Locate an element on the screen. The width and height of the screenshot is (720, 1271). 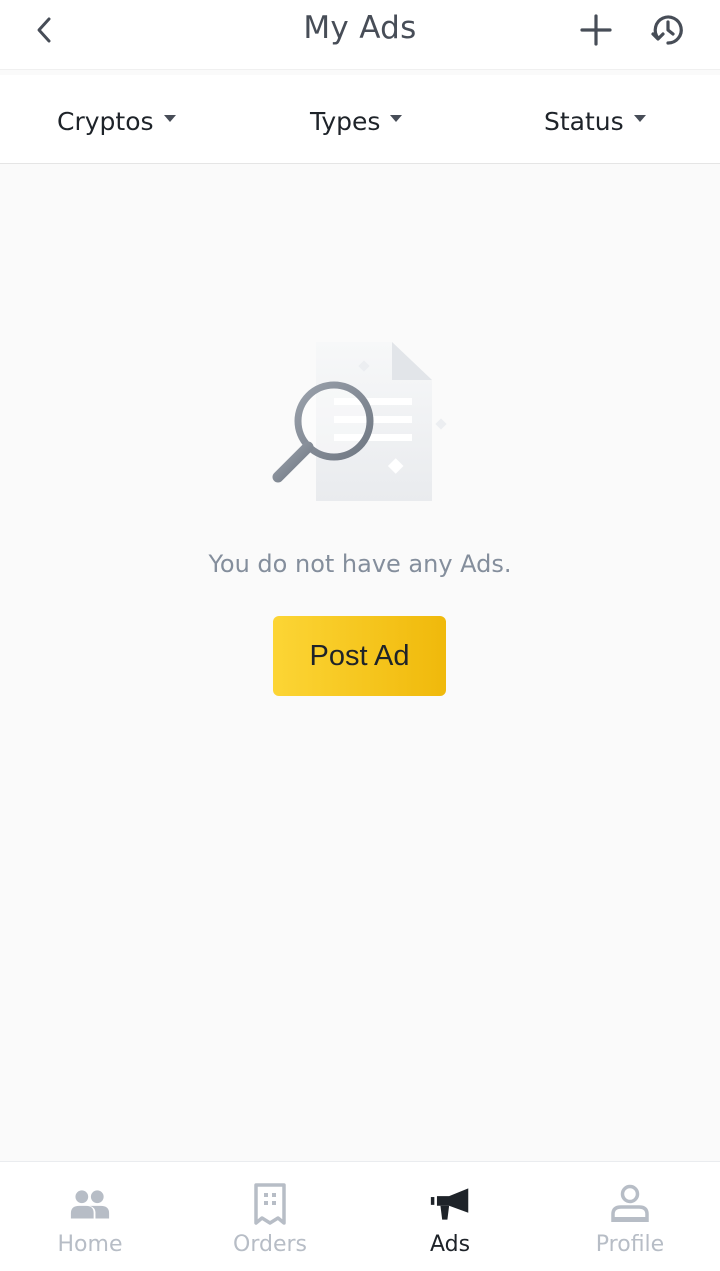
history-button is located at coordinates (668, 30).